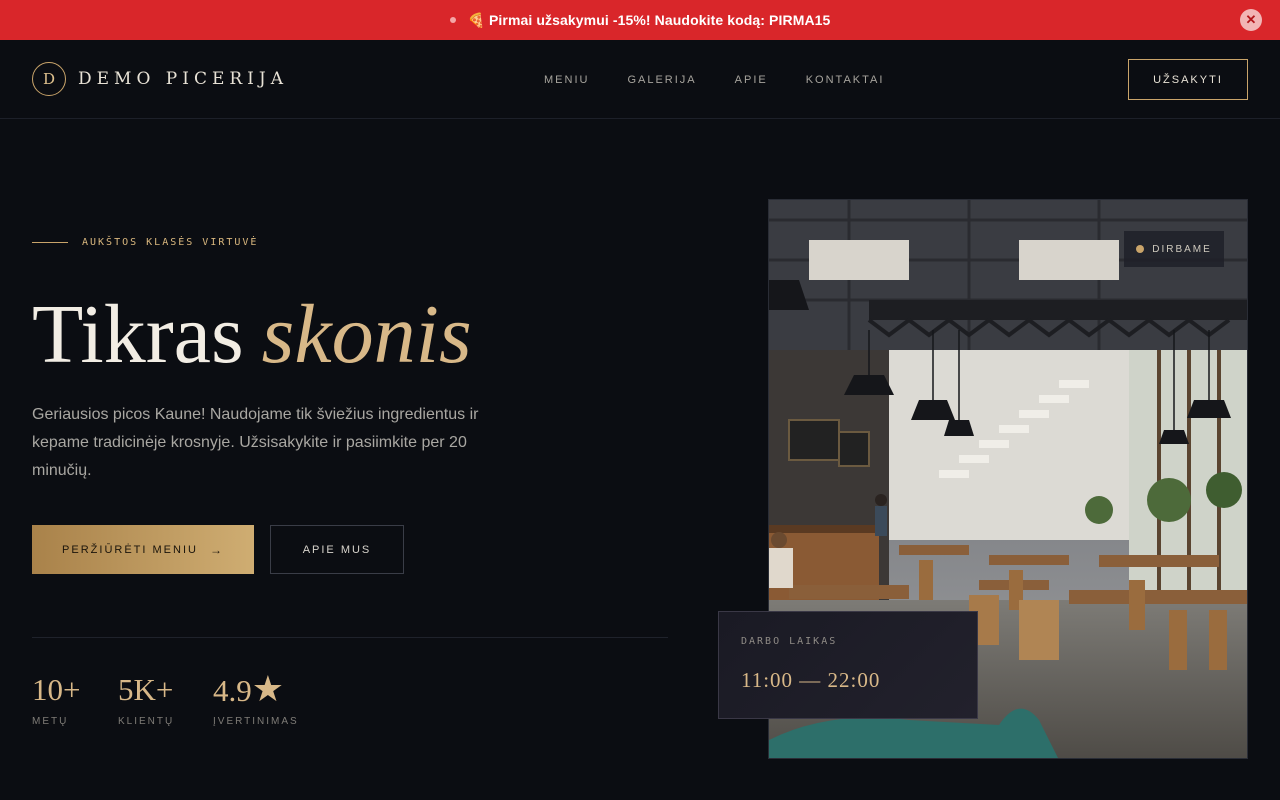 The width and height of the screenshot is (1280, 800). Describe the element at coordinates (146, 689) in the screenshot. I see `stat-value: 5K+` at that location.